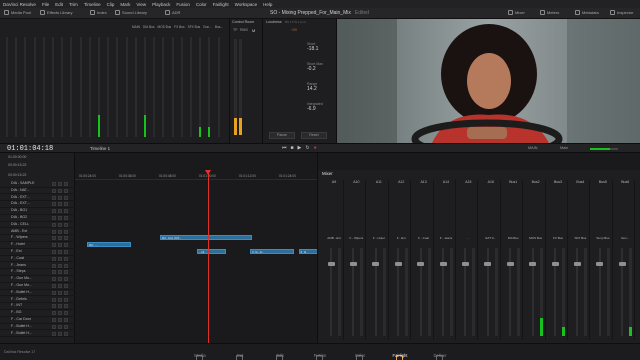 The height and width of the screenshot is (360, 640). What do you see at coordinates (300, 148) in the screenshot?
I see `play-icon: ▶` at bounding box center [300, 148].